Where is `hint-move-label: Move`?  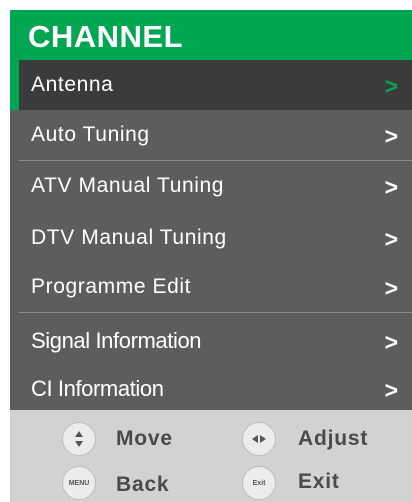
hint-move-label: Move is located at coordinates (144, 438).